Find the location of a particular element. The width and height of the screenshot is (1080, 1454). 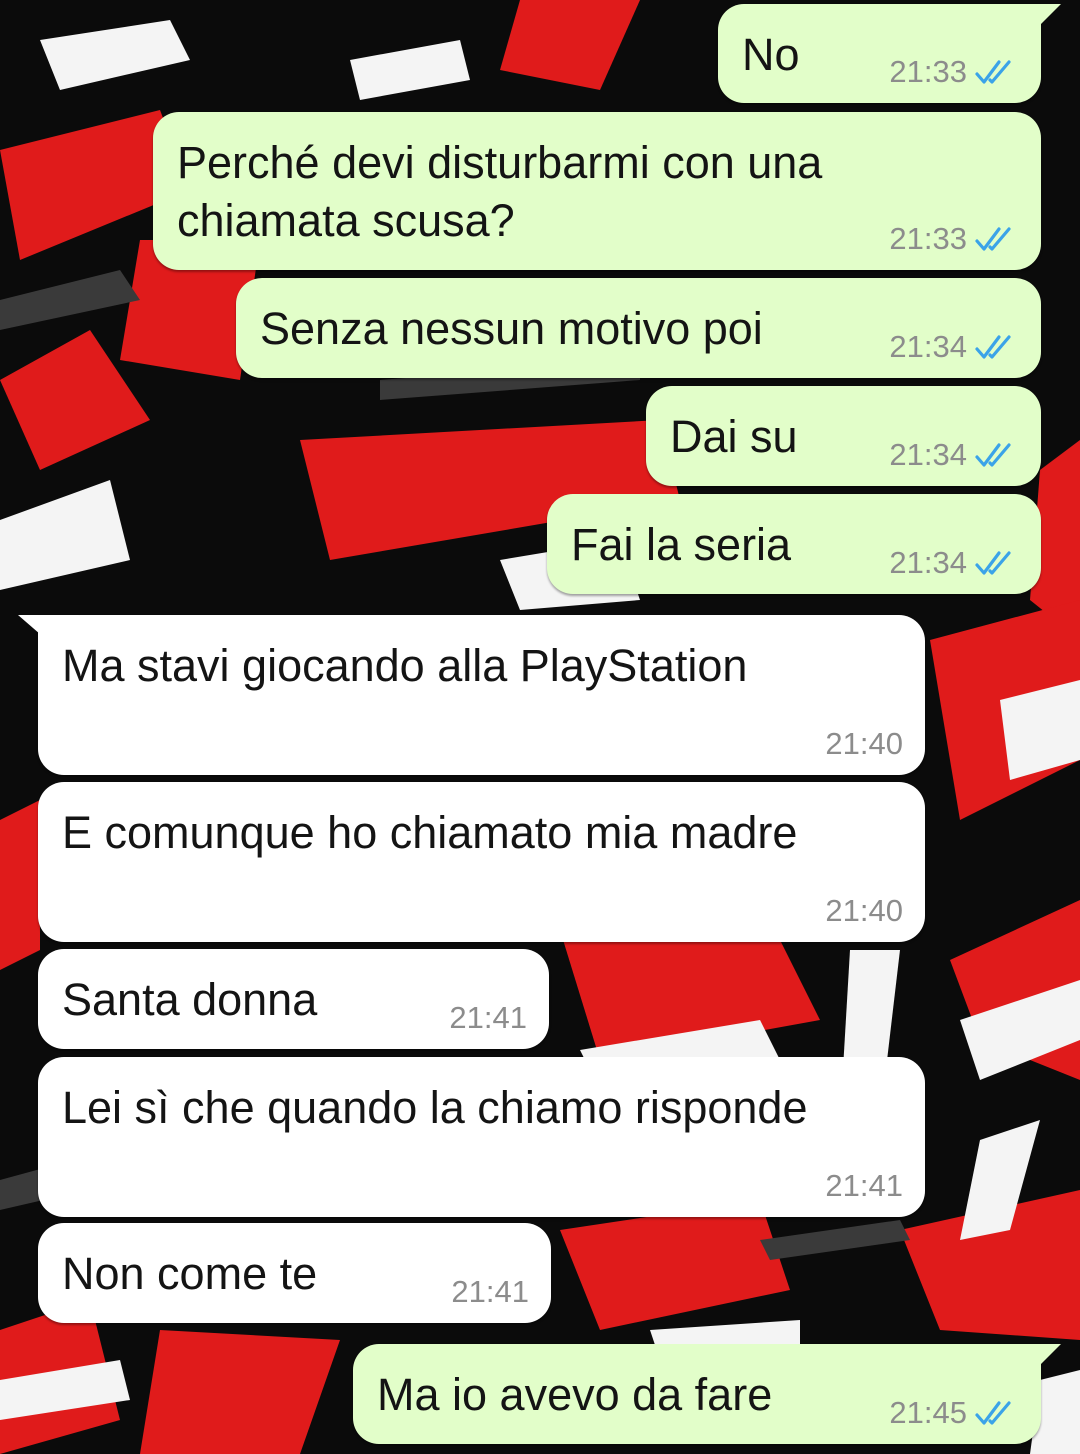

outgoing-message-bubble: No 21:33 is located at coordinates (889, 53).